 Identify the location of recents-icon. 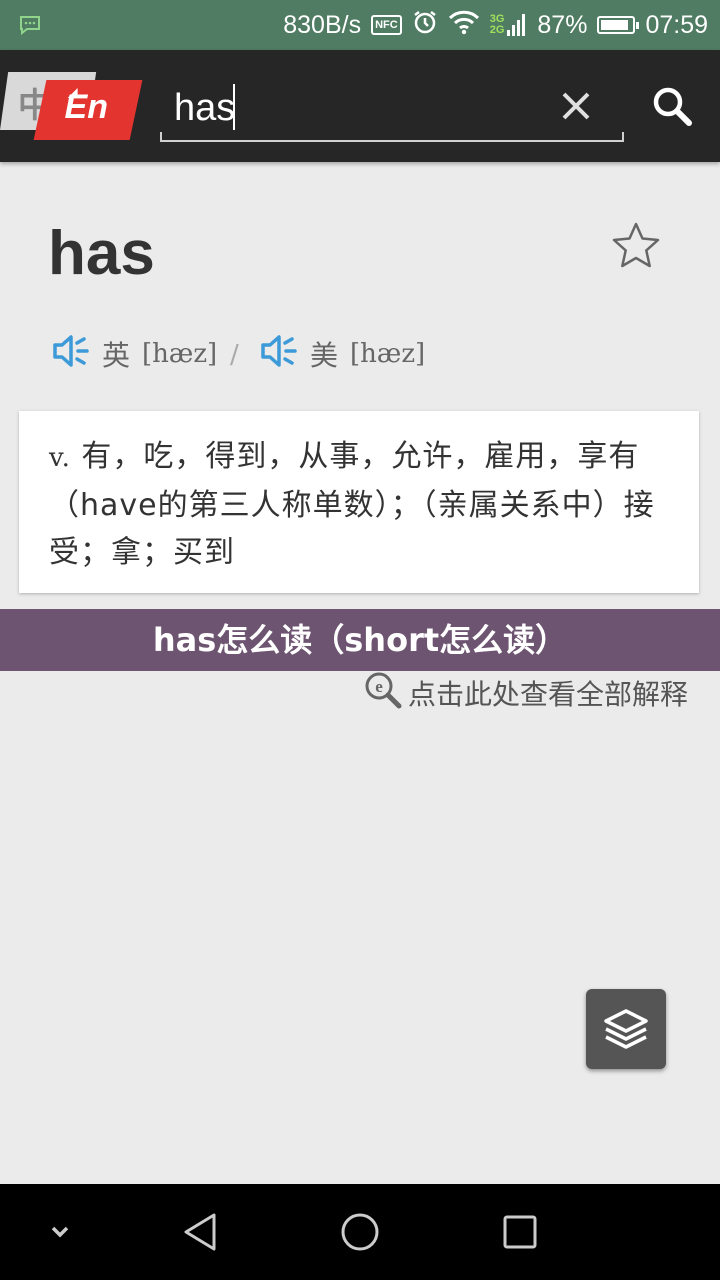
(520, 1232).